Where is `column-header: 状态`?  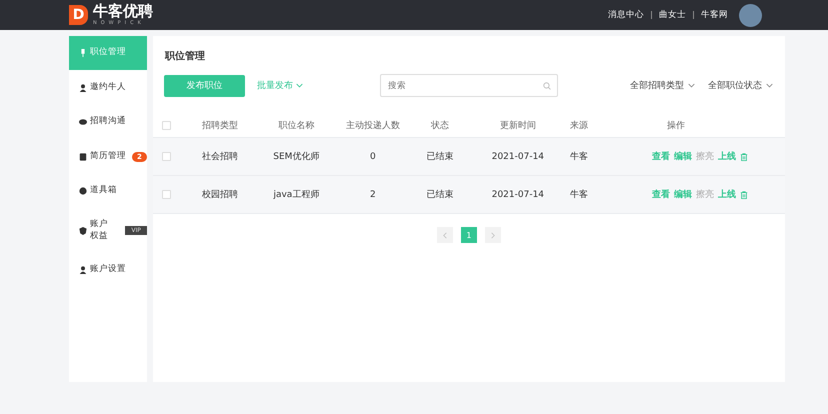 column-header: 状态 is located at coordinates (440, 126).